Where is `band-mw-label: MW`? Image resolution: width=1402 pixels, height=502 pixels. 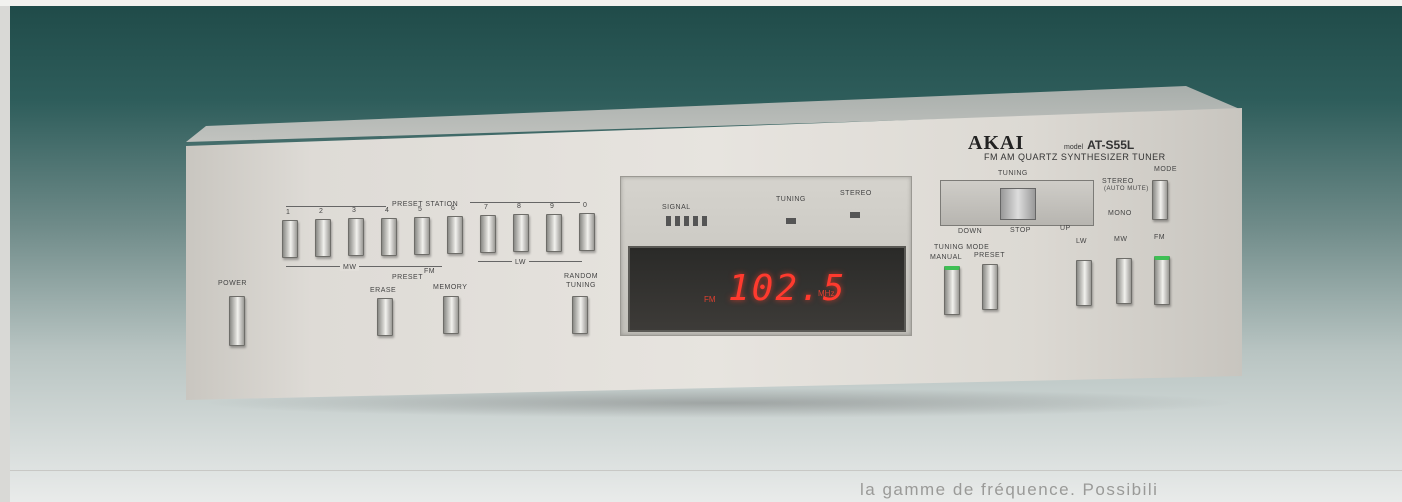 band-mw-label: MW is located at coordinates (1121, 239).